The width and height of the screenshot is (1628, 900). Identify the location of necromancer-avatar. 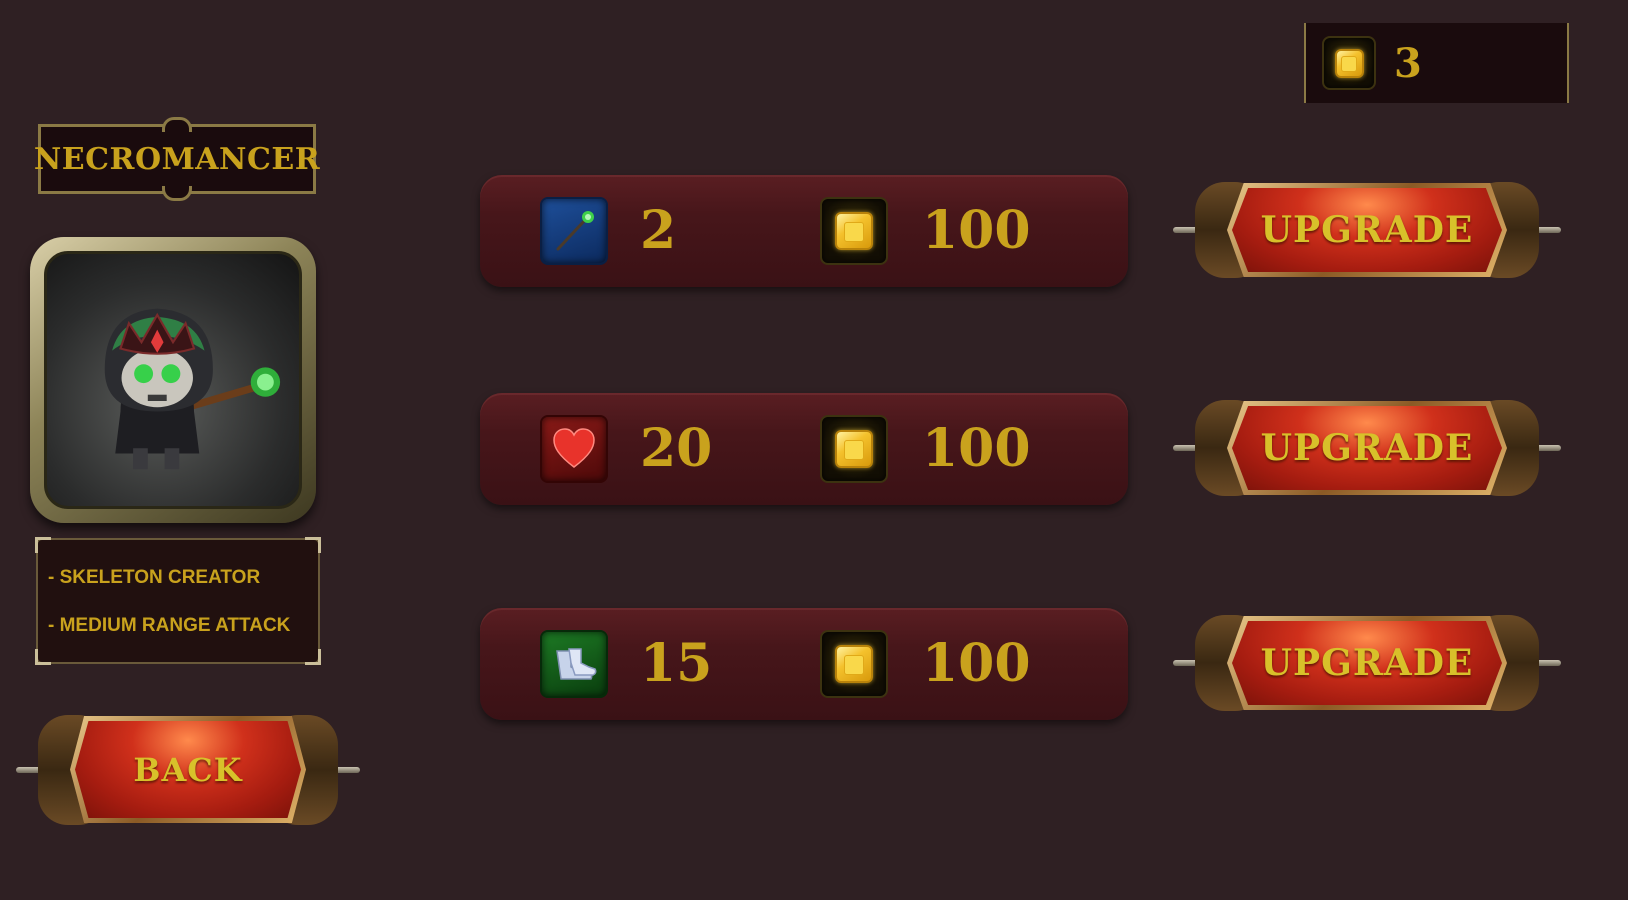
(173, 380).